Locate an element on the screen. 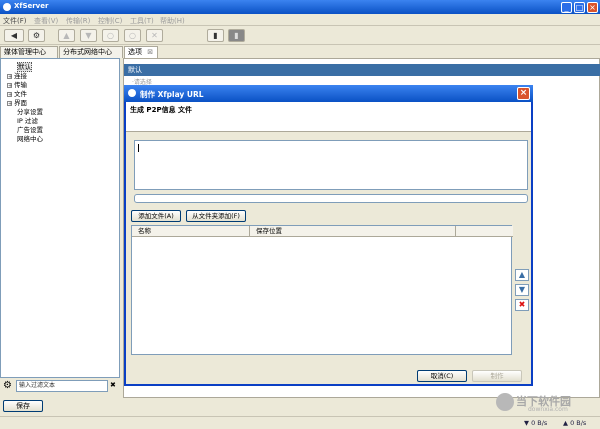  move-up-button: ▲ is located at coordinates (66, 35).